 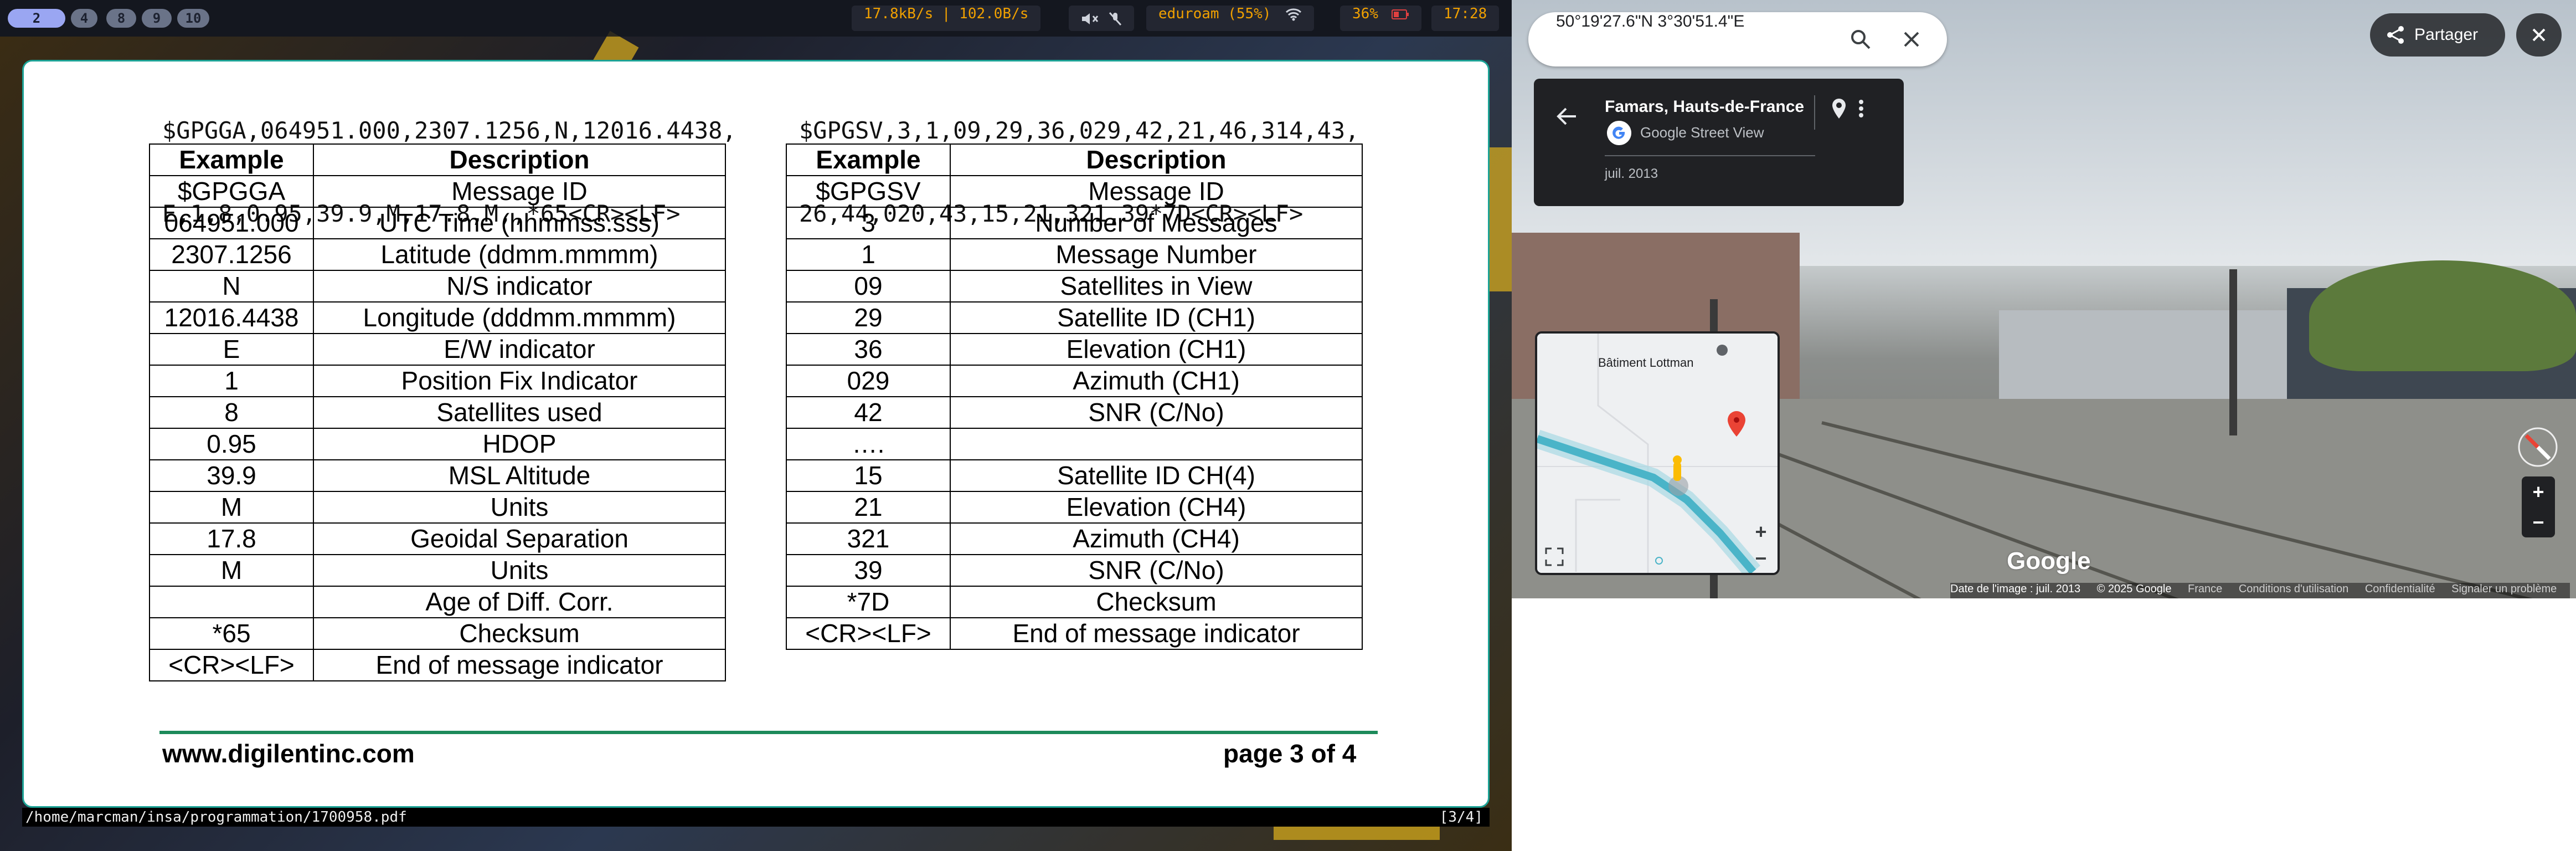 I want to click on description-cell: E/W indicator, so click(x=519, y=349).